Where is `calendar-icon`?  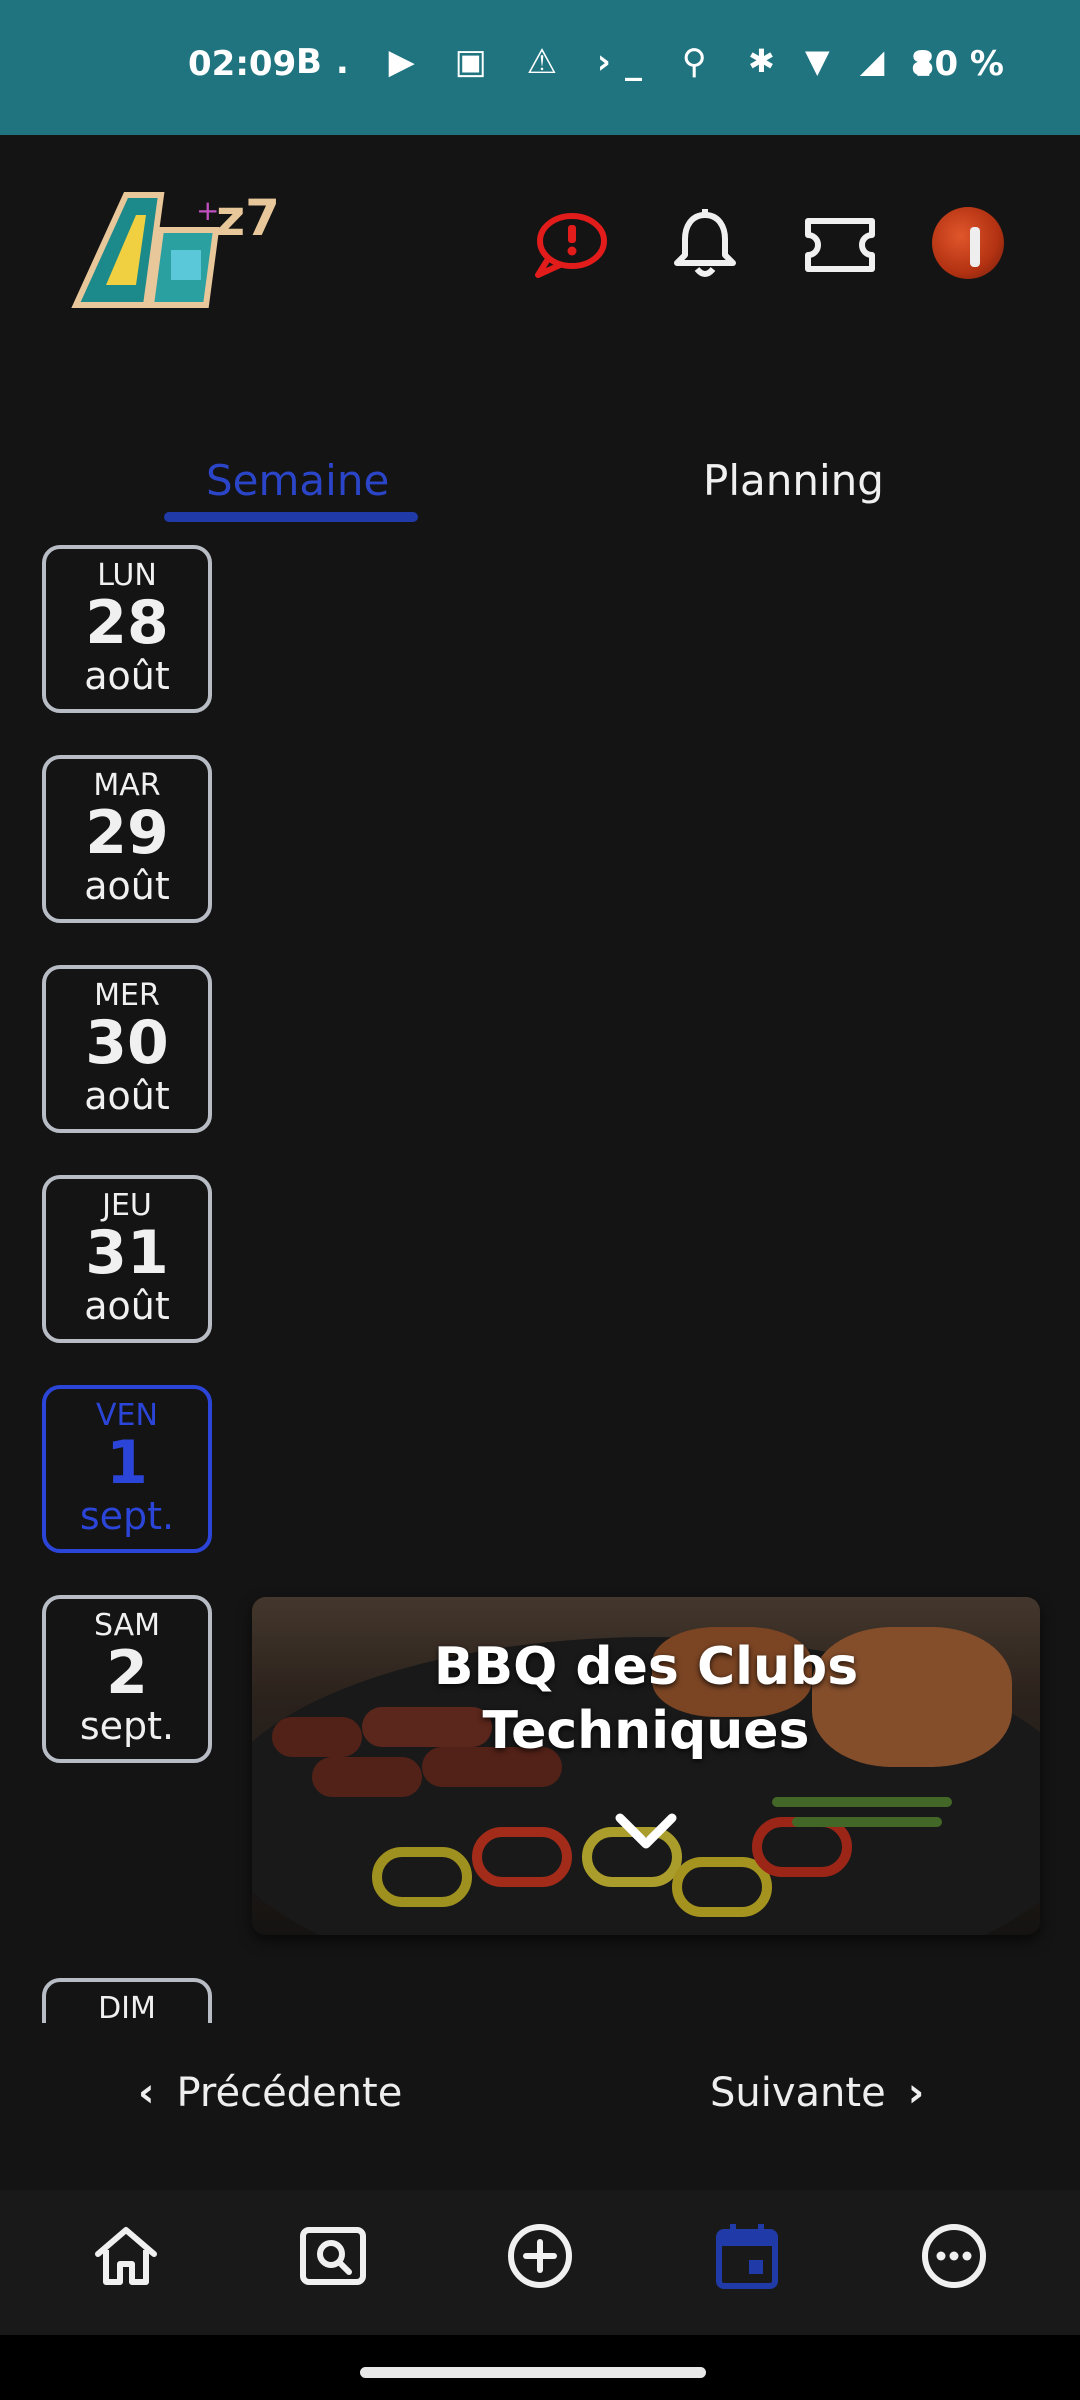
calendar-icon is located at coordinates (747, 2256).